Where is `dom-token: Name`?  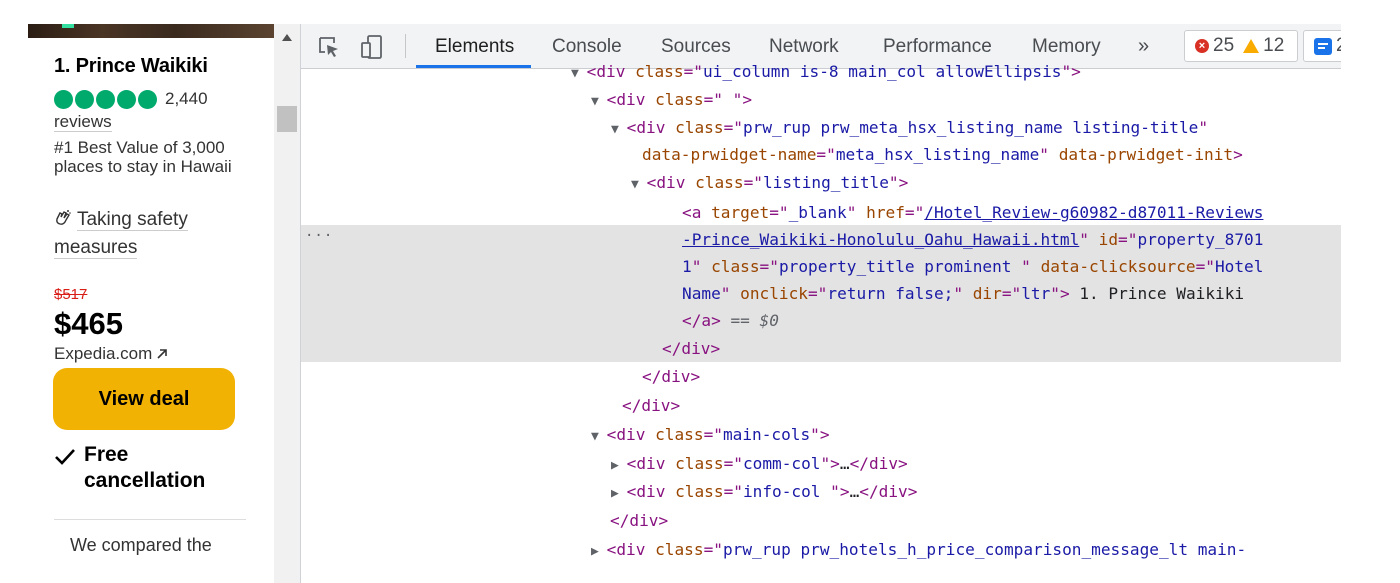 dom-token: Name is located at coordinates (701, 293).